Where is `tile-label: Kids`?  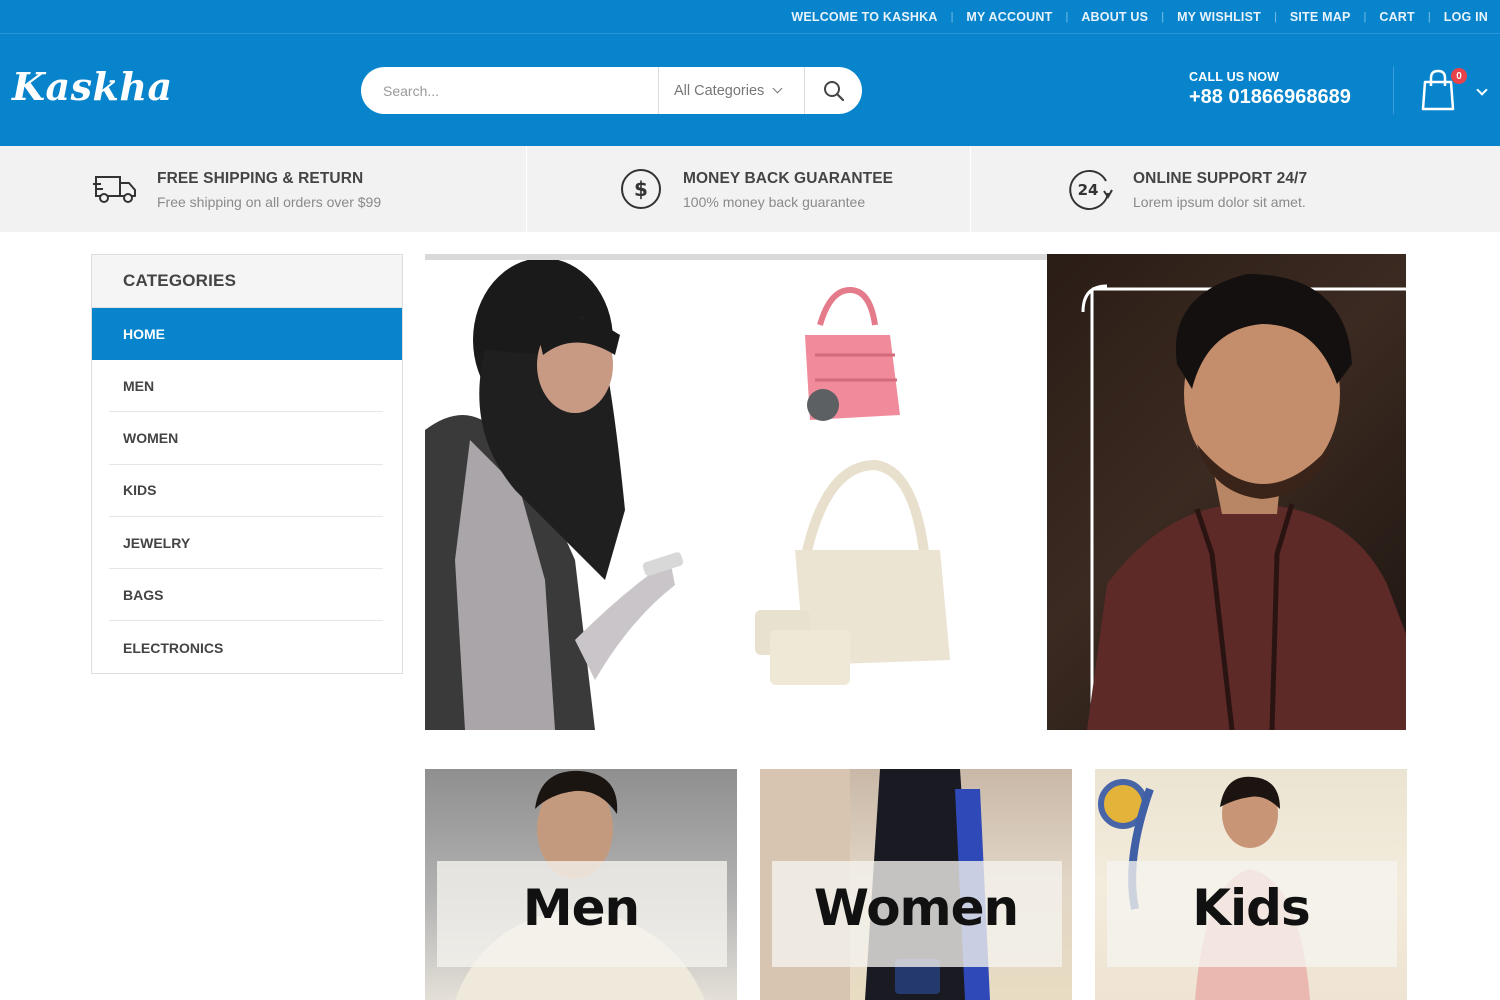
tile-label: Kids is located at coordinates (1251, 908).